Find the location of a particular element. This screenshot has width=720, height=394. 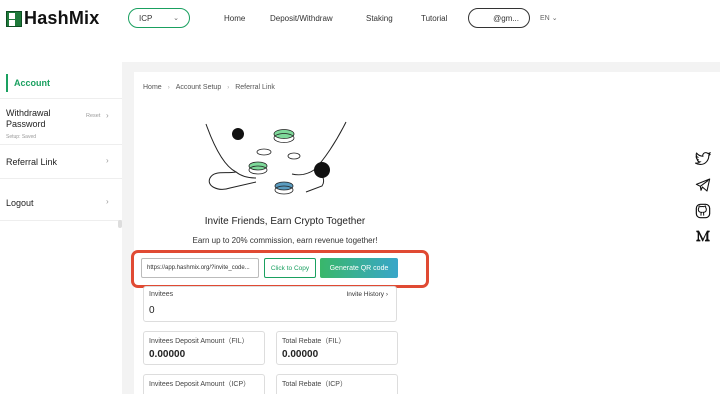

logo-text: HashMix is located at coordinates (62, 18).